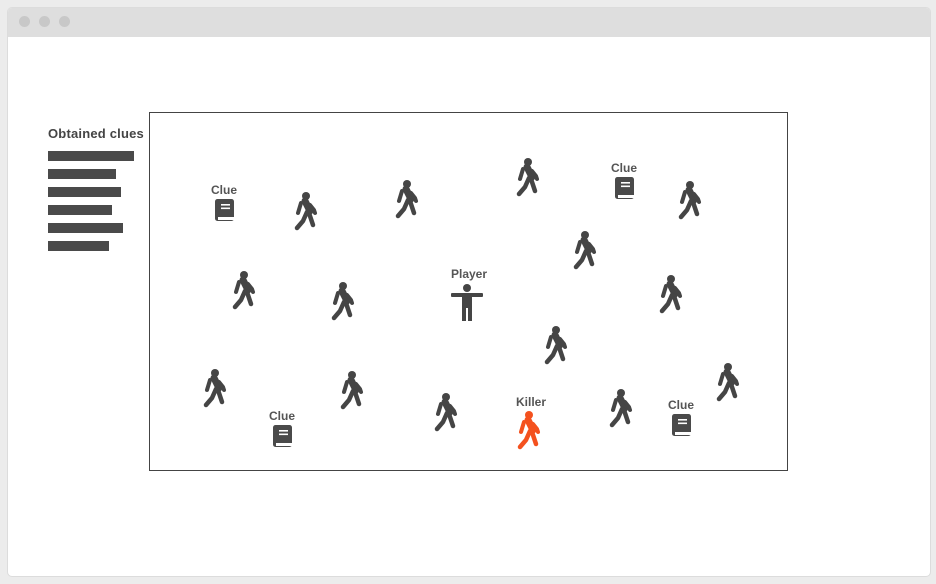 This screenshot has height=584, width=936. Describe the element at coordinates (531, 402) in the screenshot. I see `killer-label: Killer` at that location.